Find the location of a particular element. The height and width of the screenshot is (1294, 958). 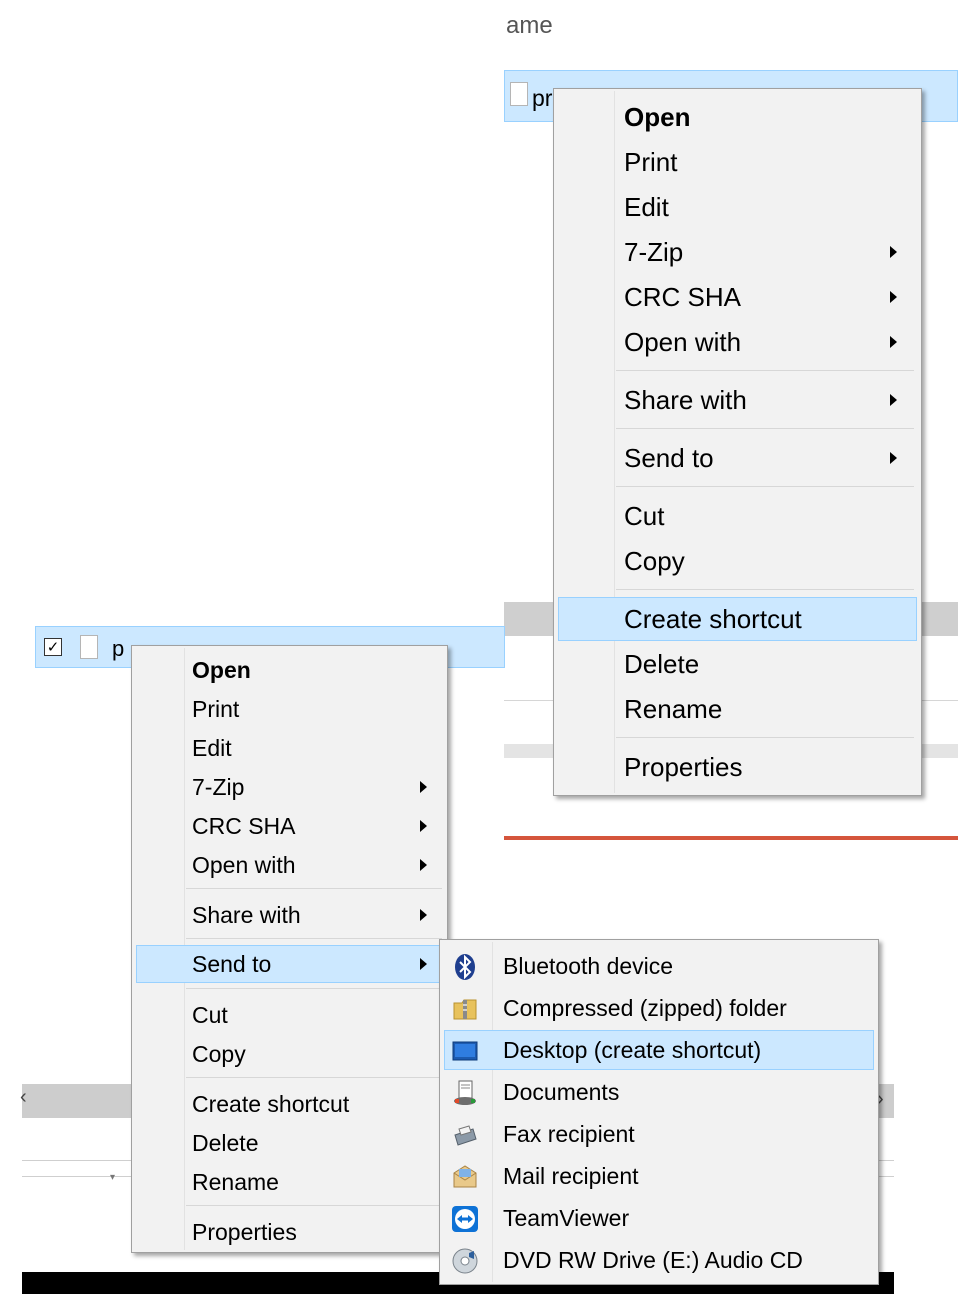

menu-item-label: Desktop (create shortcut) is located at coordinates (632, 1050).